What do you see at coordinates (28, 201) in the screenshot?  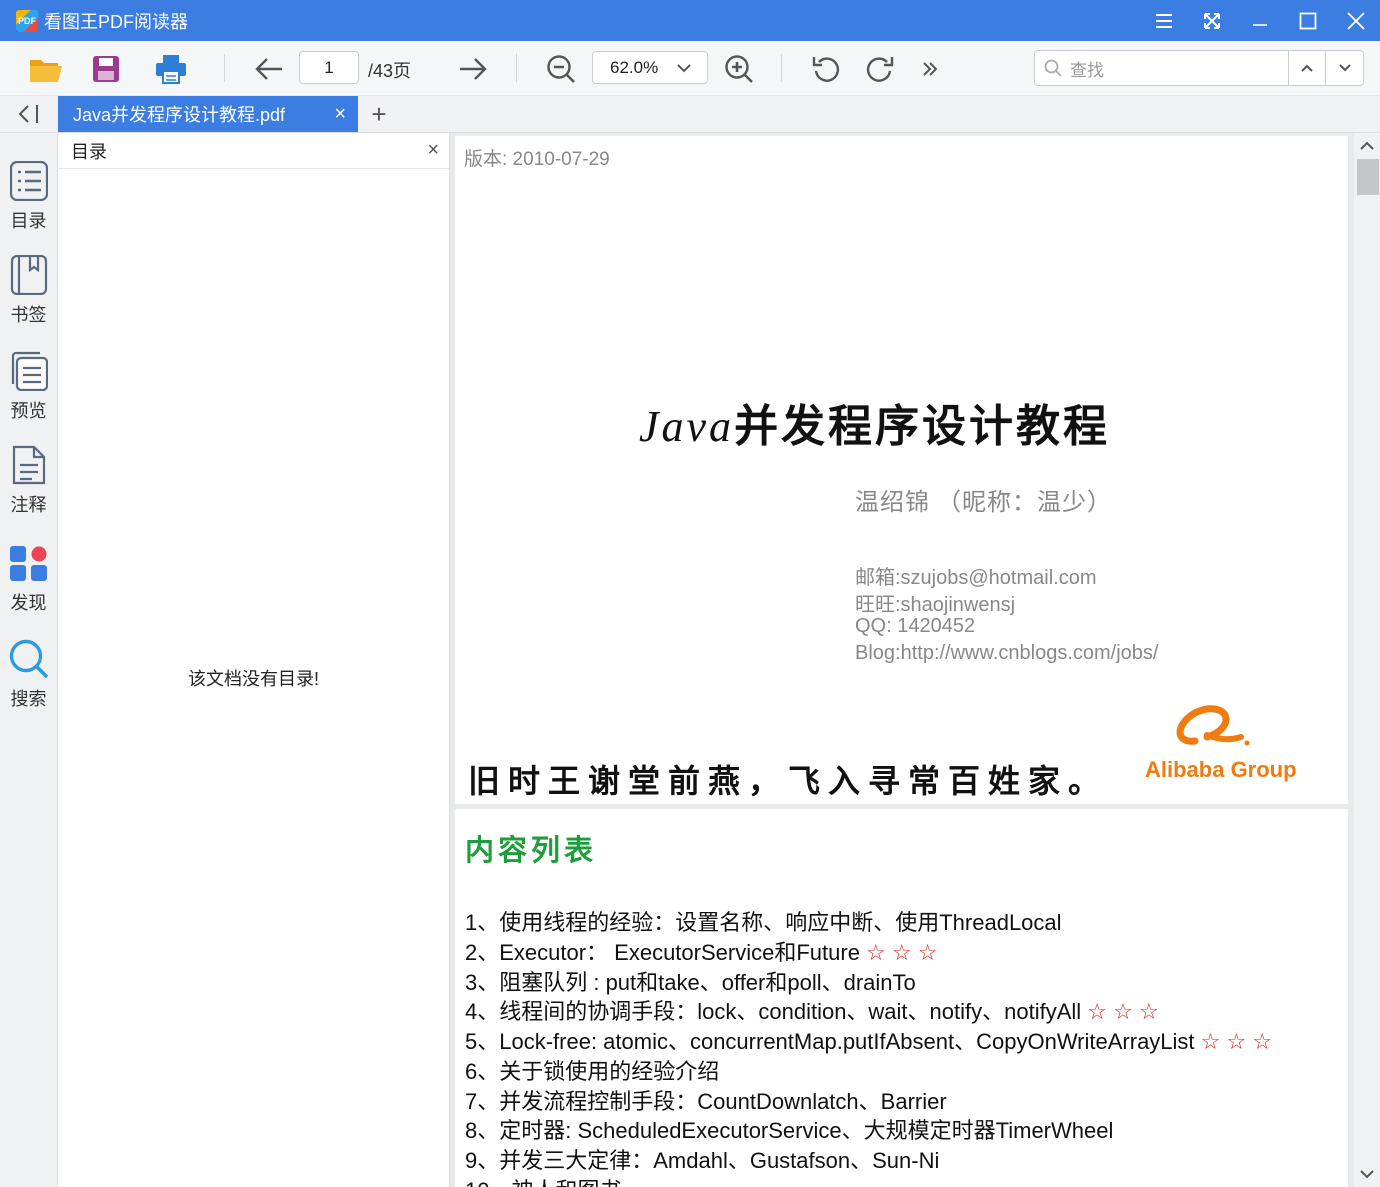 I see `sidebar-item-toc: 目录` at bounding box center [28, 201].